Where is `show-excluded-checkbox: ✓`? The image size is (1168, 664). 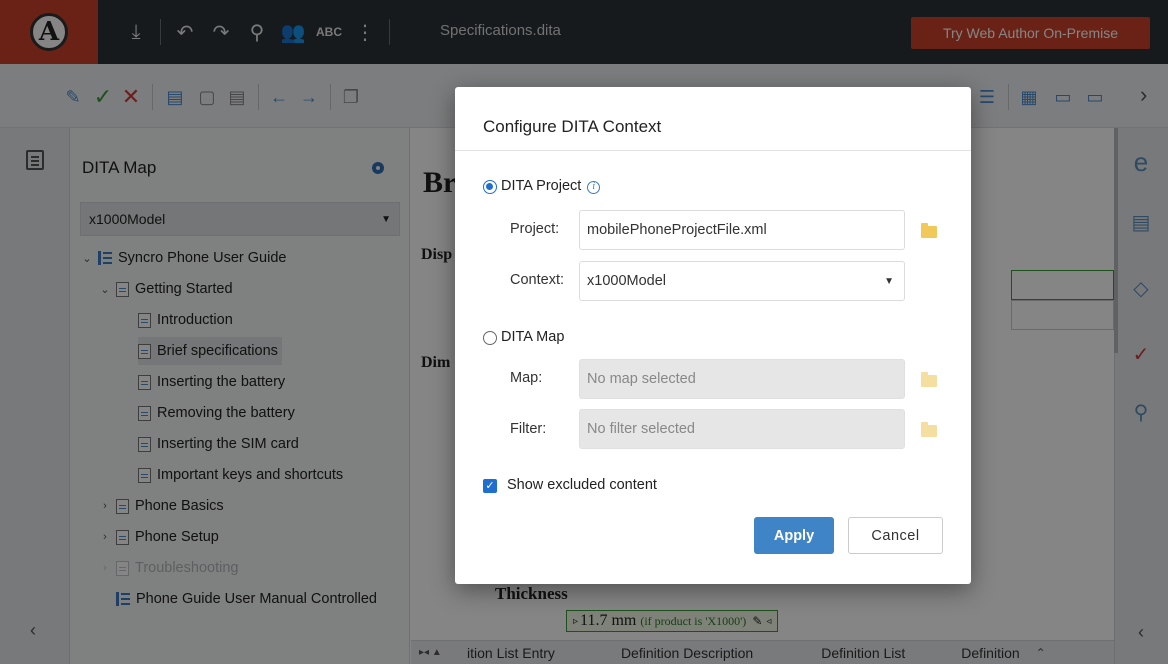 show-excluded-checkbox: ✓ is located at coordinates (490, 486).